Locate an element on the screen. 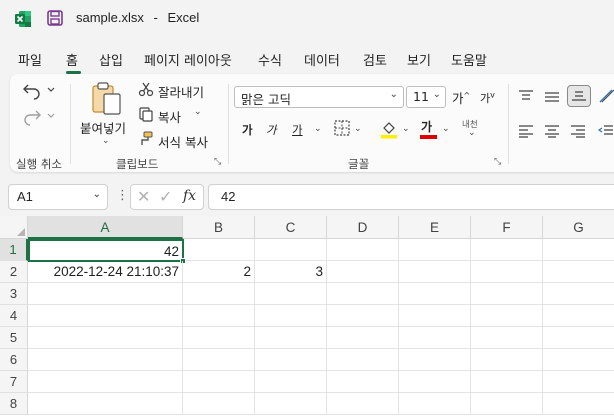  cell-b3 is located at coordinates (219, 294).